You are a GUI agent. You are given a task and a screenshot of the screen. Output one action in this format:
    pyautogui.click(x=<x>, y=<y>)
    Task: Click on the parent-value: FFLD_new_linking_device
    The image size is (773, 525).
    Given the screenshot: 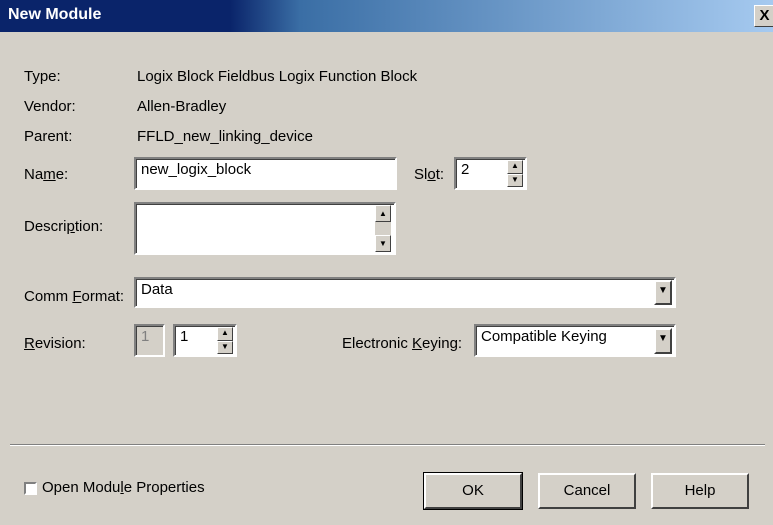 What is the action you would take?
    pyautogui.click(x=225, y=136)
    